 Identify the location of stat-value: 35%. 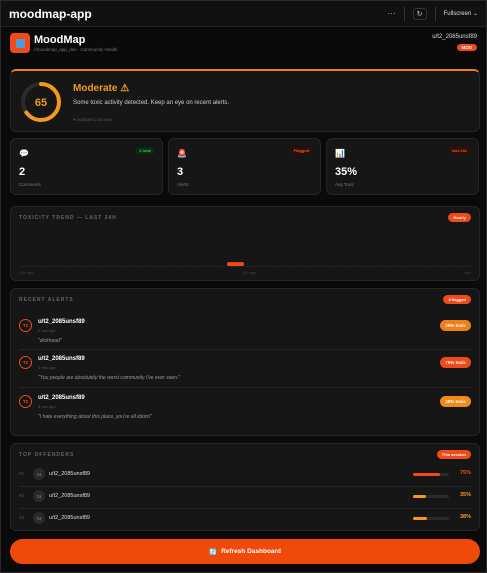
(346, 172).